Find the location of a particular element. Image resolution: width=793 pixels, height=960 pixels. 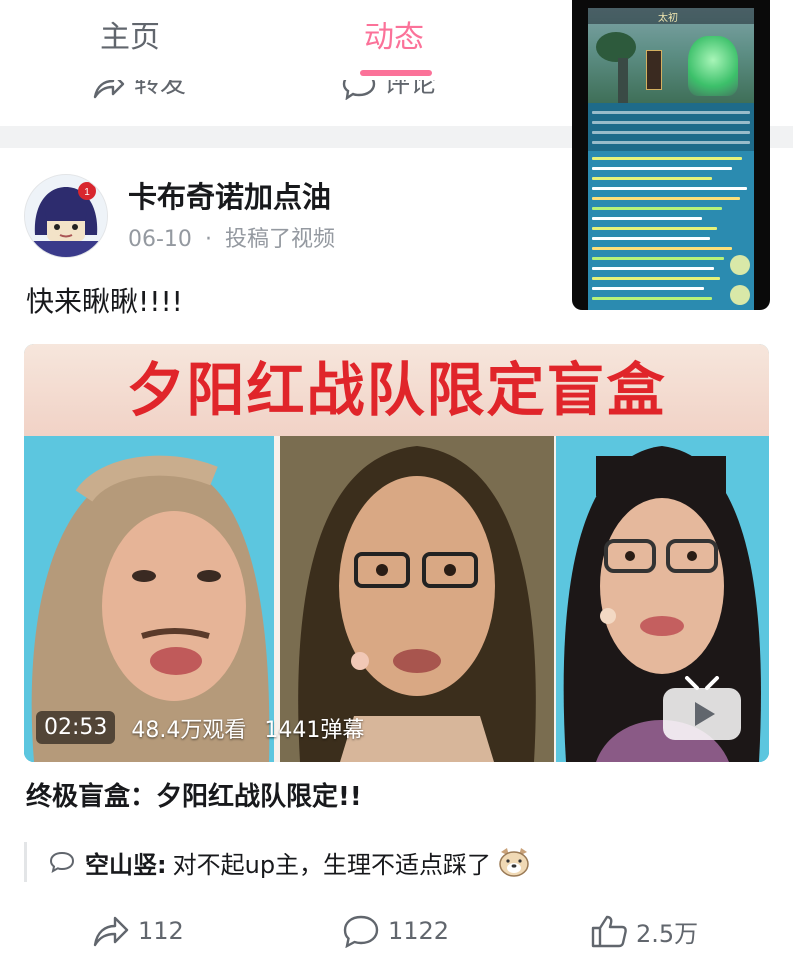

hot-comment-user: 空山竖: is located at coordinates (126, 862).